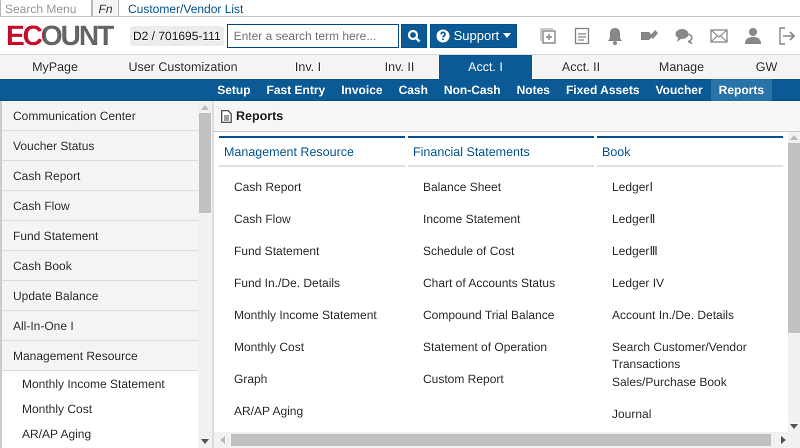  What do you see at coordinates (226, 116) in the screenshot?
I see `document-icon` at bounding box center [226, 116].